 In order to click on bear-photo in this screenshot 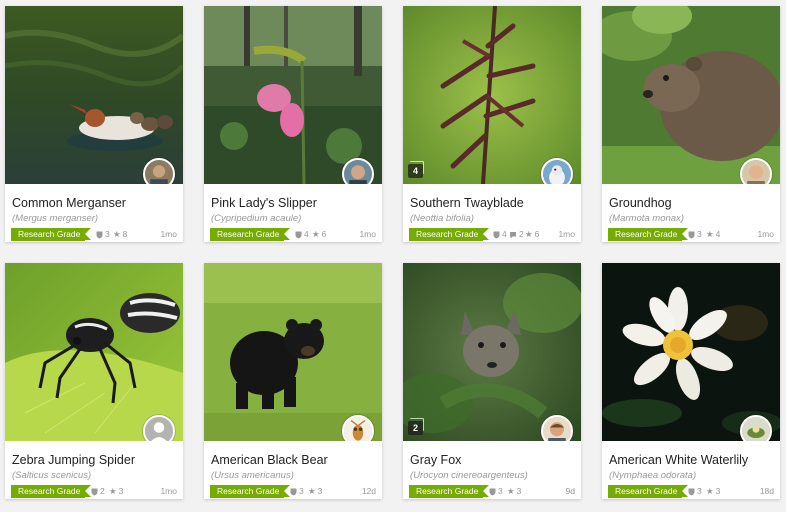, I will do `click(293, 352)`.